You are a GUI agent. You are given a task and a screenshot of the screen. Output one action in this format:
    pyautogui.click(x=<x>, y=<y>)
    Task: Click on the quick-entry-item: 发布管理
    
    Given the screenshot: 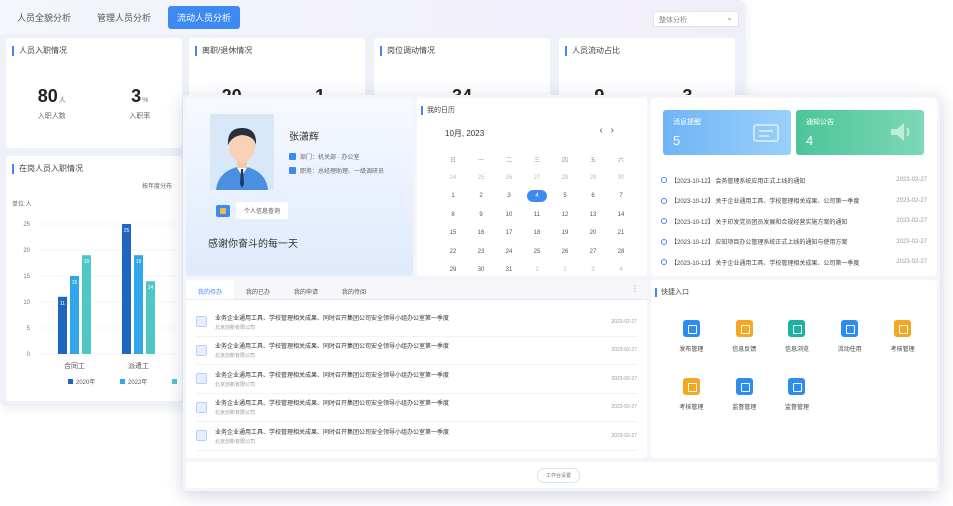 What is the action you would take?
    pyautogui.click(x=691, y=349)
    